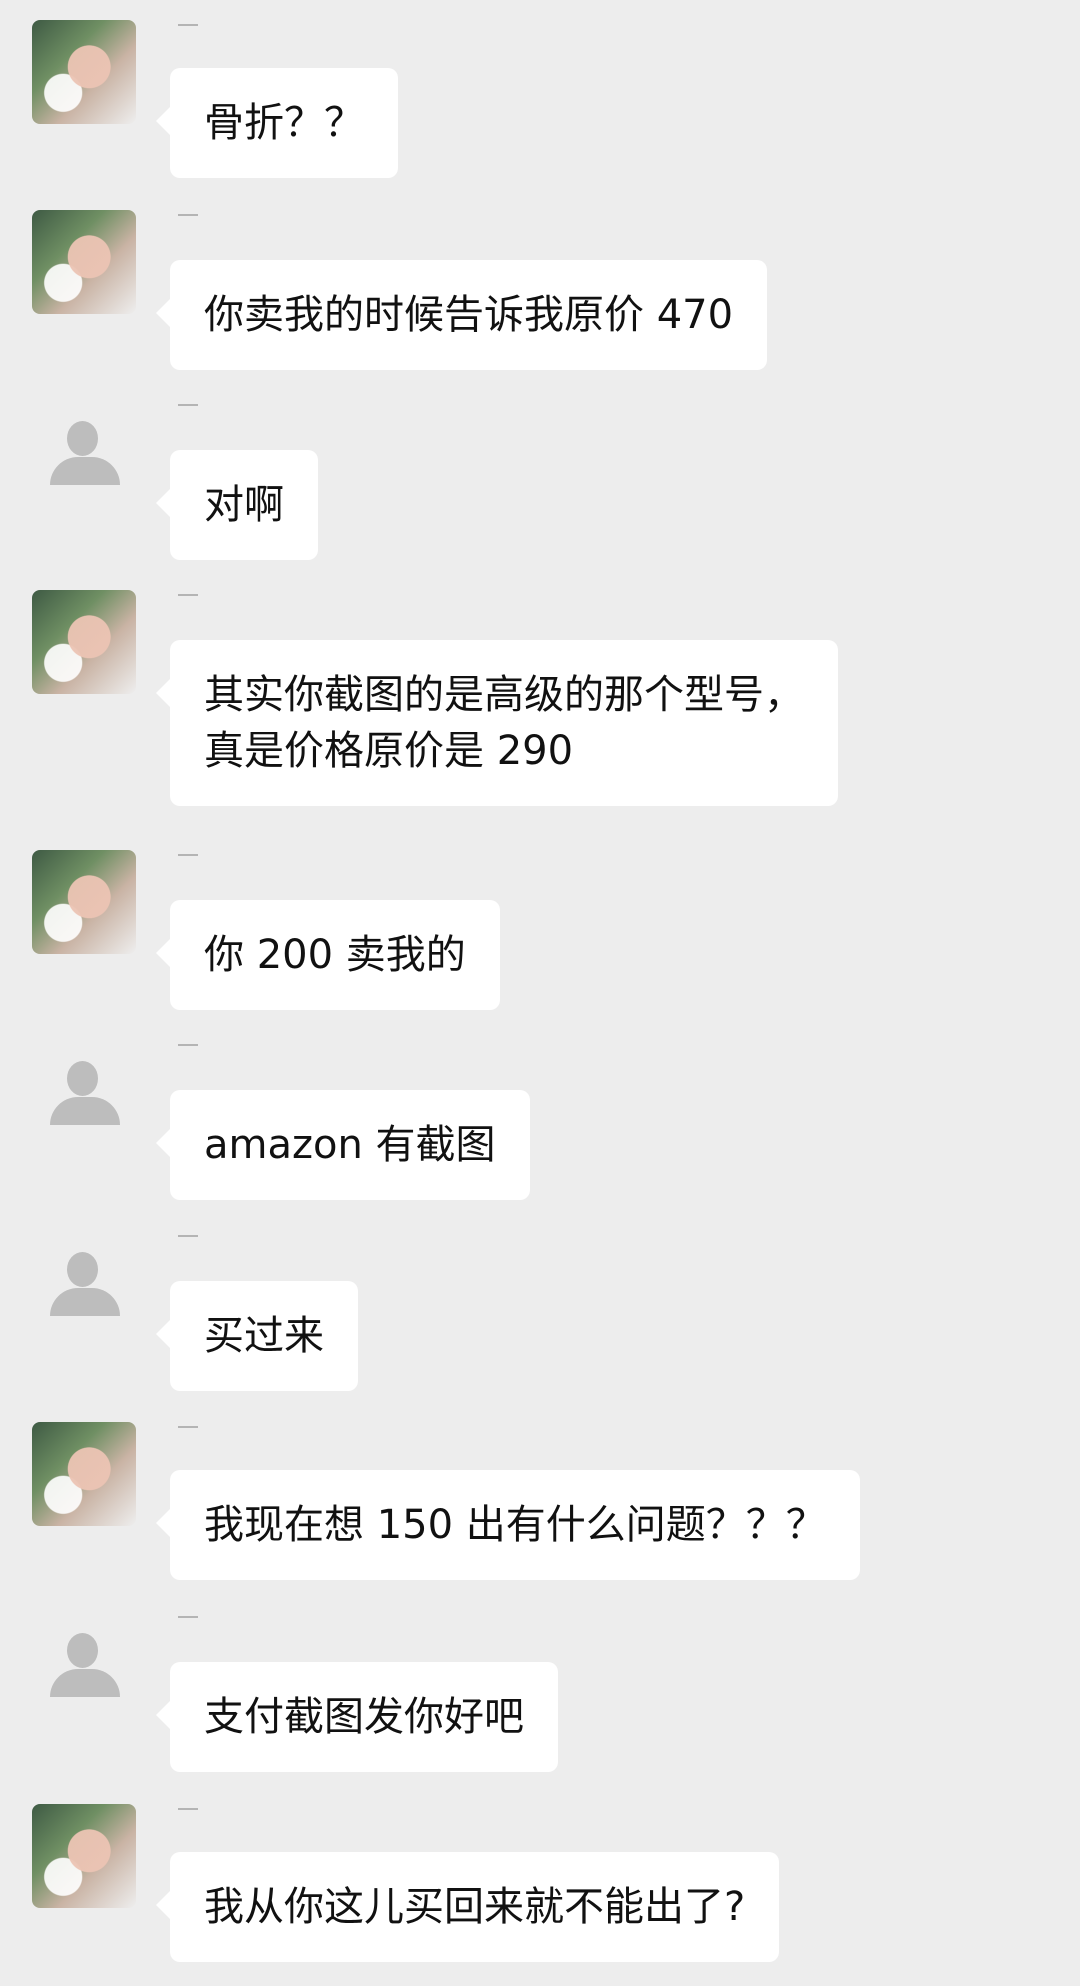  Describe the element at coordinates (257, 1336) in the screenshot. I see `message-bubble: 买过来` at that location.